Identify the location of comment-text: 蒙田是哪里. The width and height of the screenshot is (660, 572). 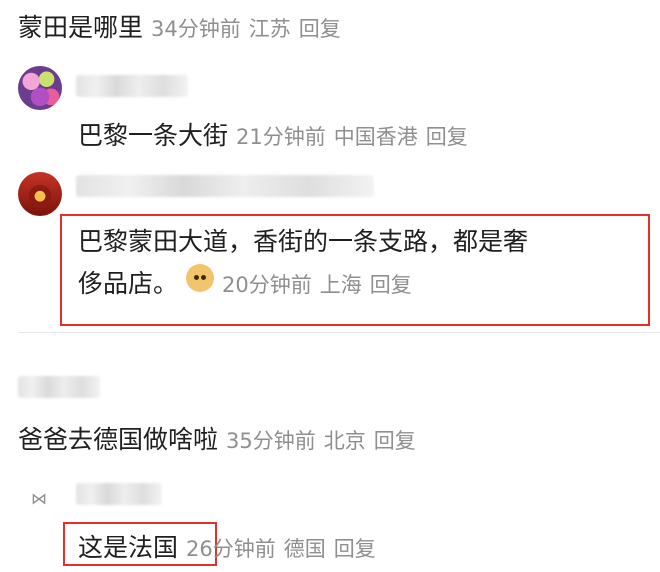
(81, 27).